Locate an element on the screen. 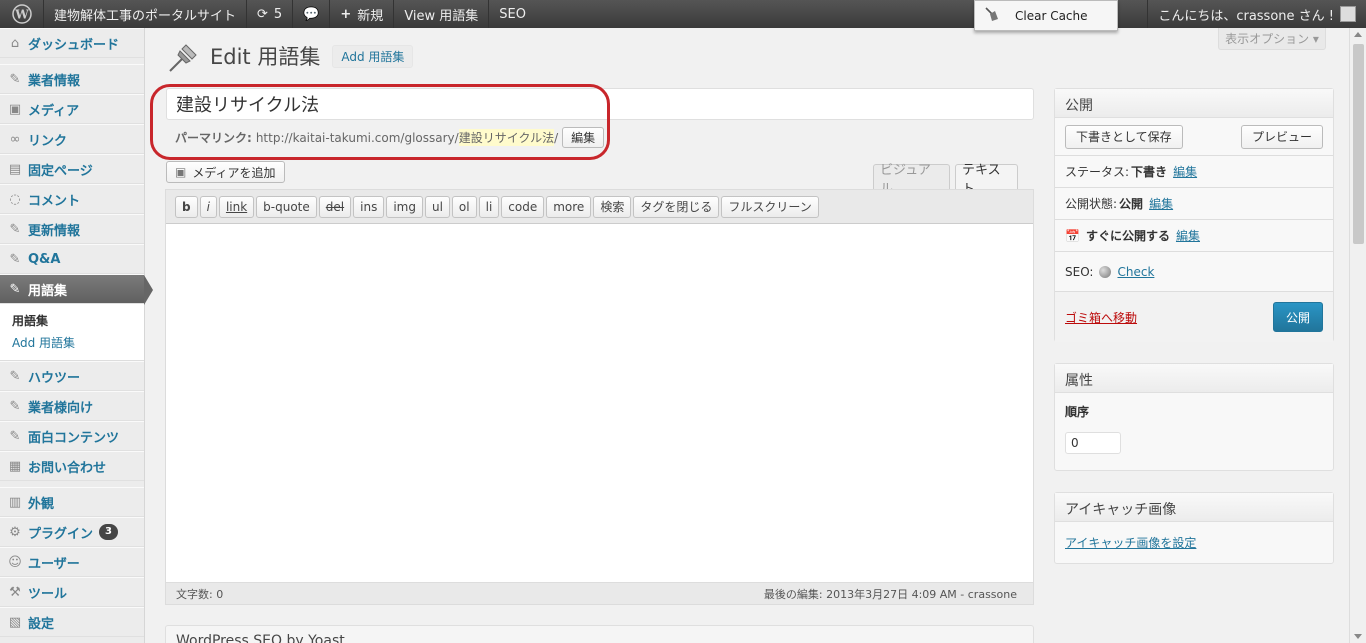  site-name-link: 建物解体工事のポータルサイト is located at coordinates (146, 14).